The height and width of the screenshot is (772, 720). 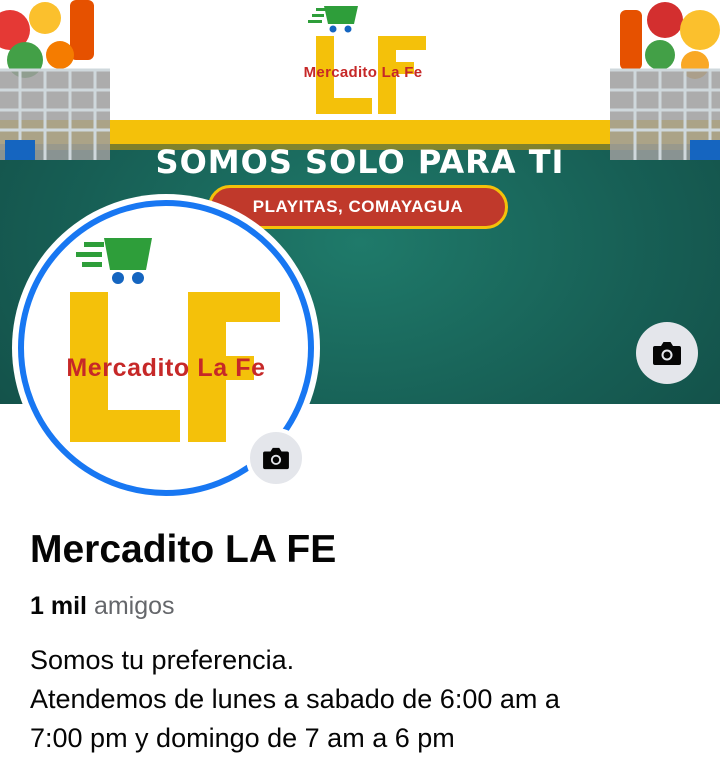 What do you see at coordinates (242, 738) in the screenshot?
I see `bio-line: 7:00 pm y domingo de 7 am a 6 pm` at bounding box center [242, 738].